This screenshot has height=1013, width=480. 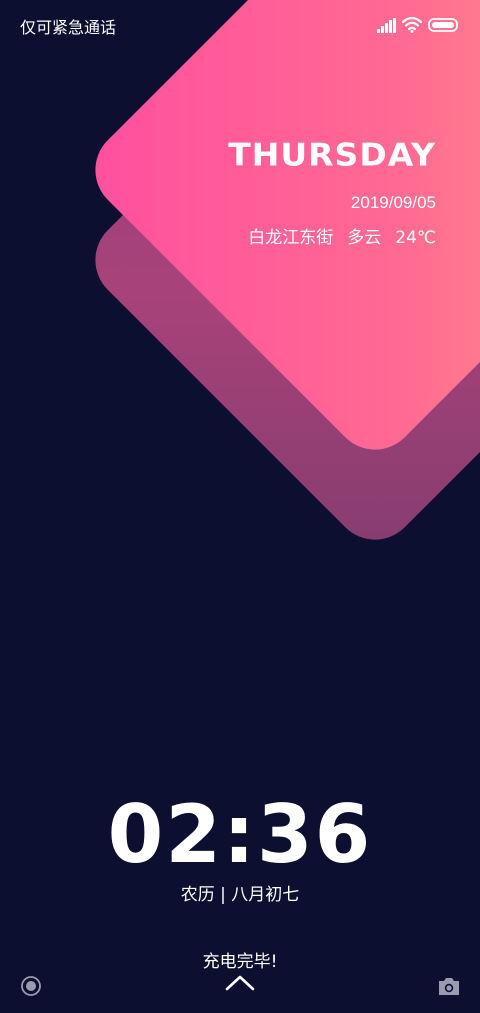 I want to click on carrier-status-text: 仅可紧急通话, so click(x=68, y=27).